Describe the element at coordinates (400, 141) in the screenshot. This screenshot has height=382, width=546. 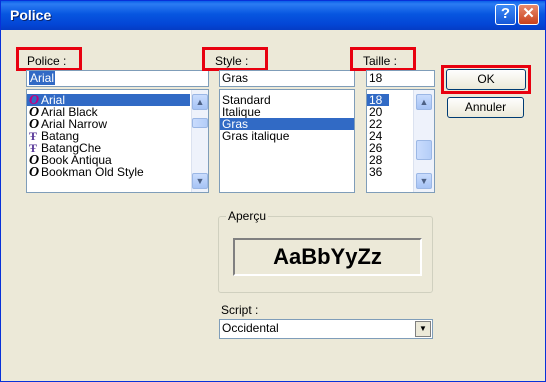
I see `size-list: 18 20 22 24 26 28 36 ▲ ▼` at that location.